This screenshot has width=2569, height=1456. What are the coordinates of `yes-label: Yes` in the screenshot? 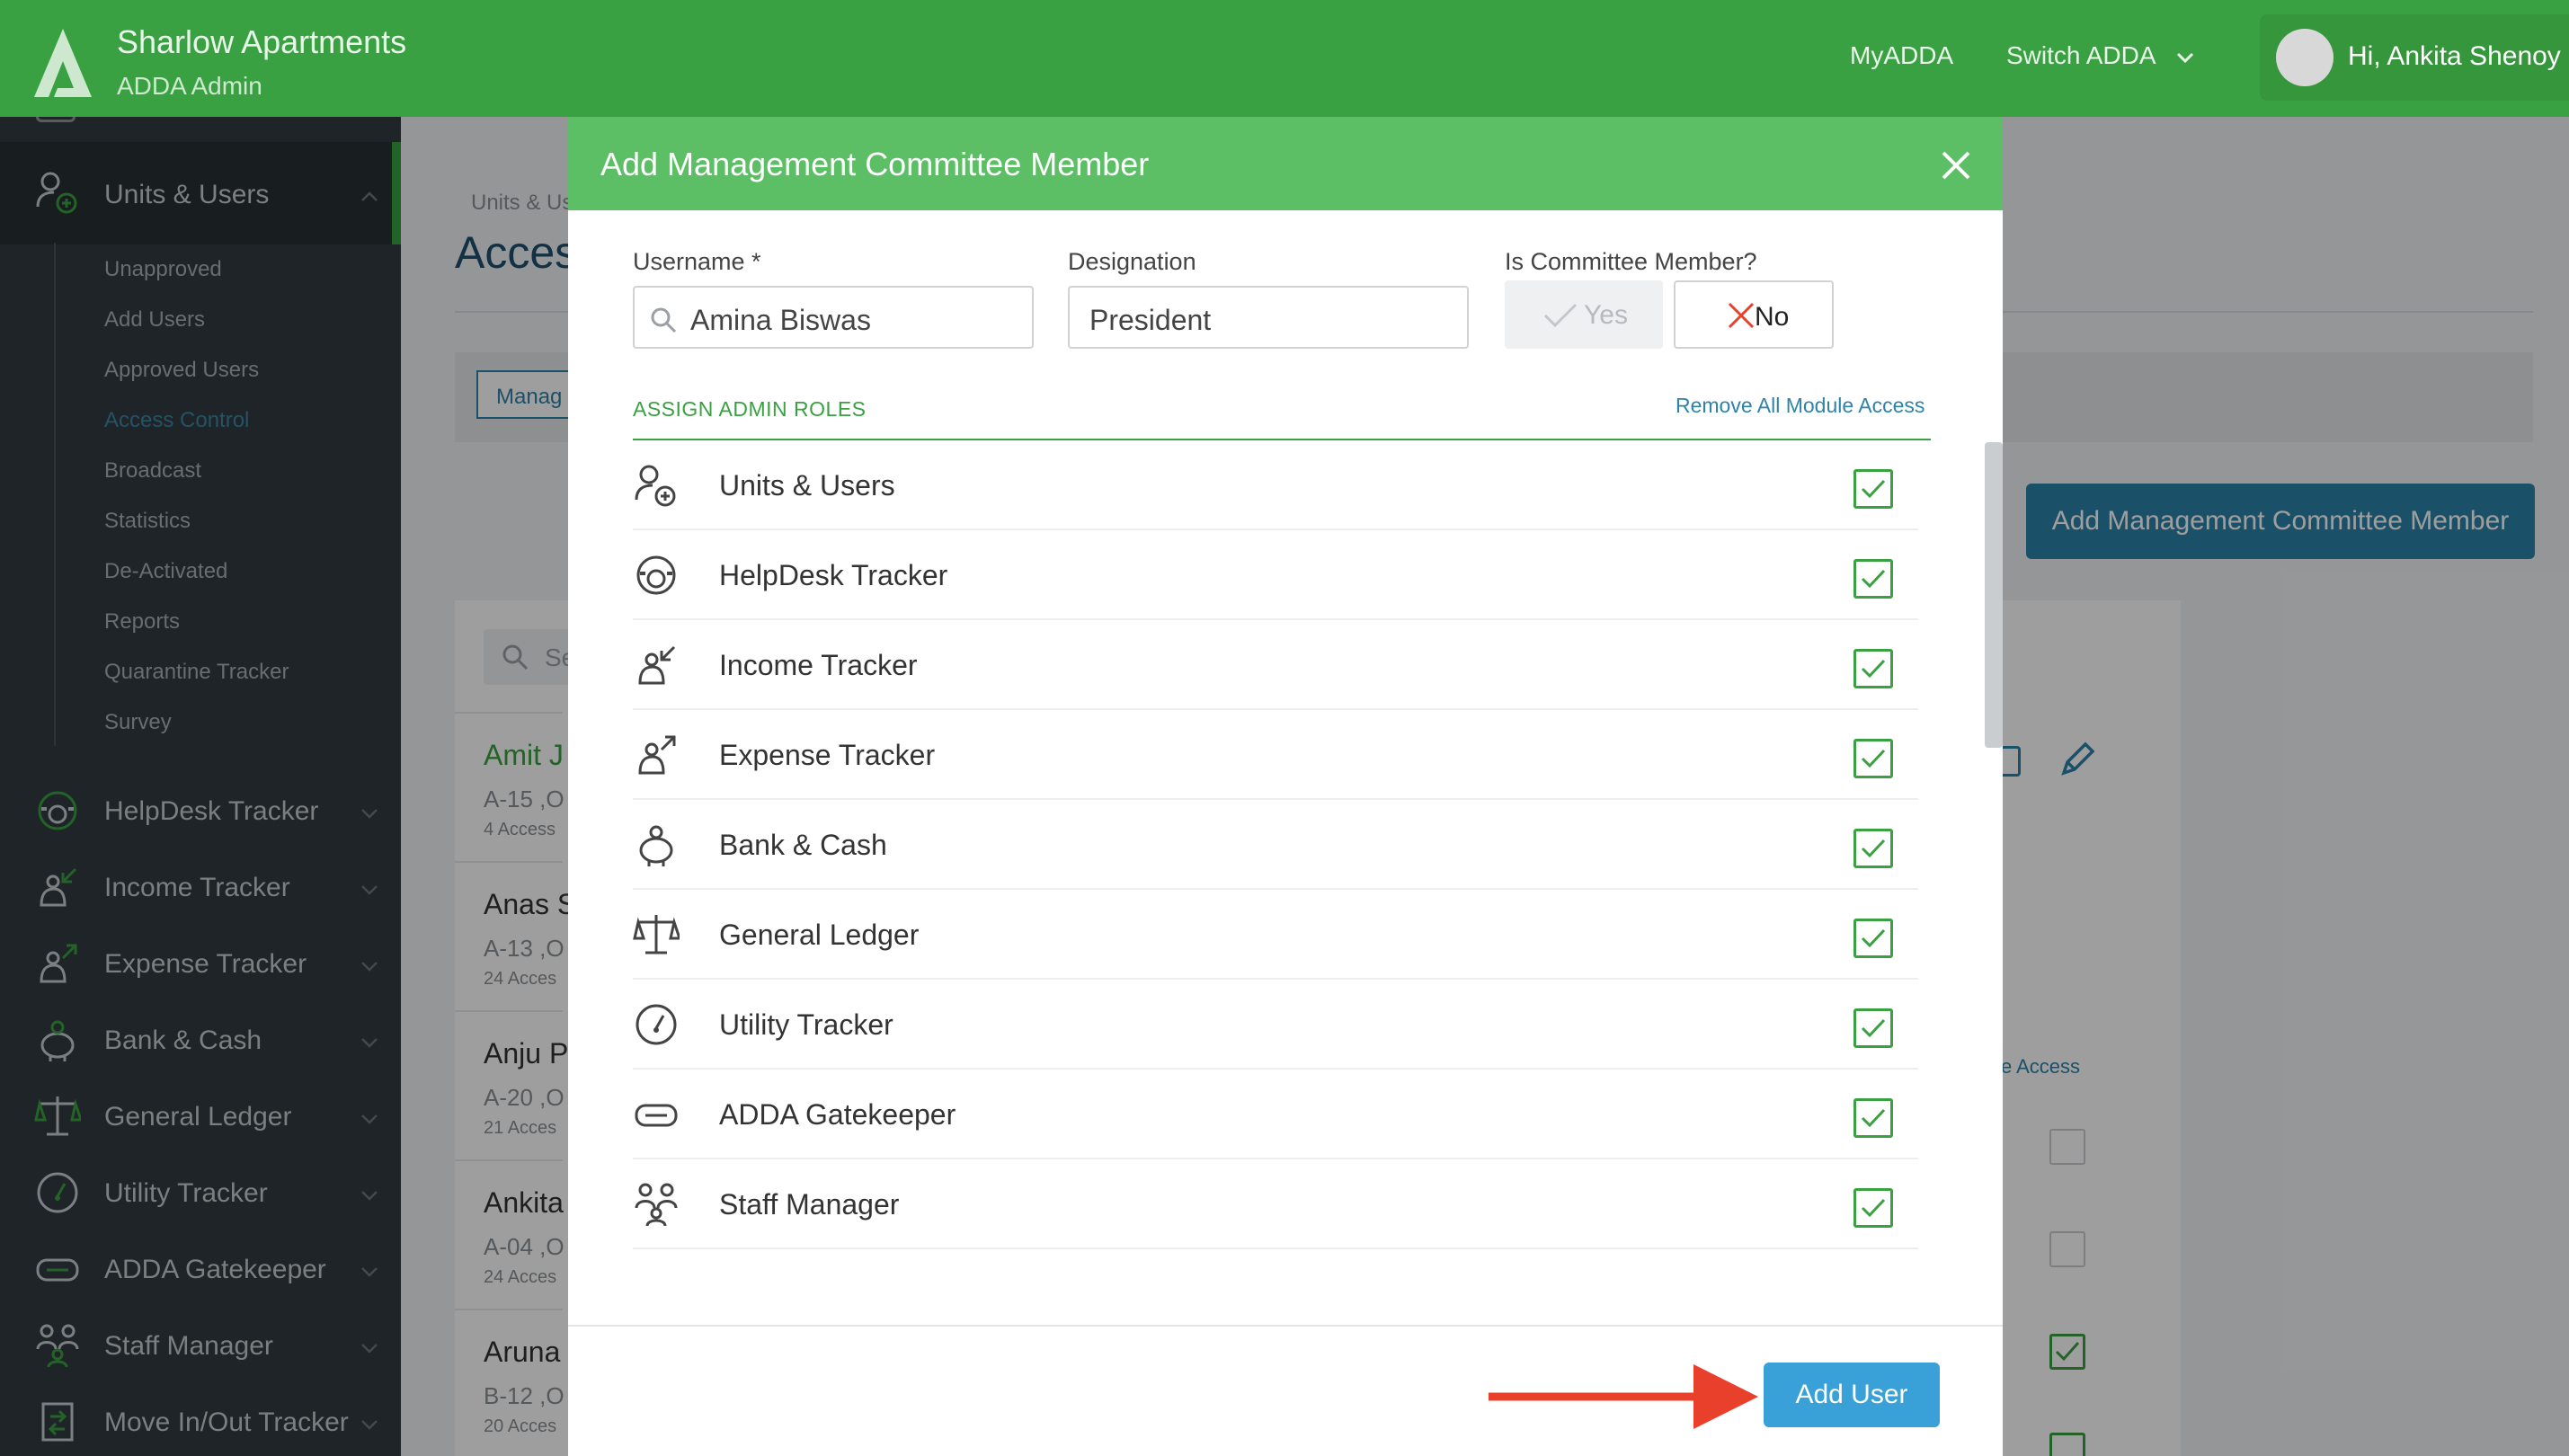 It's located at (1606, 315).